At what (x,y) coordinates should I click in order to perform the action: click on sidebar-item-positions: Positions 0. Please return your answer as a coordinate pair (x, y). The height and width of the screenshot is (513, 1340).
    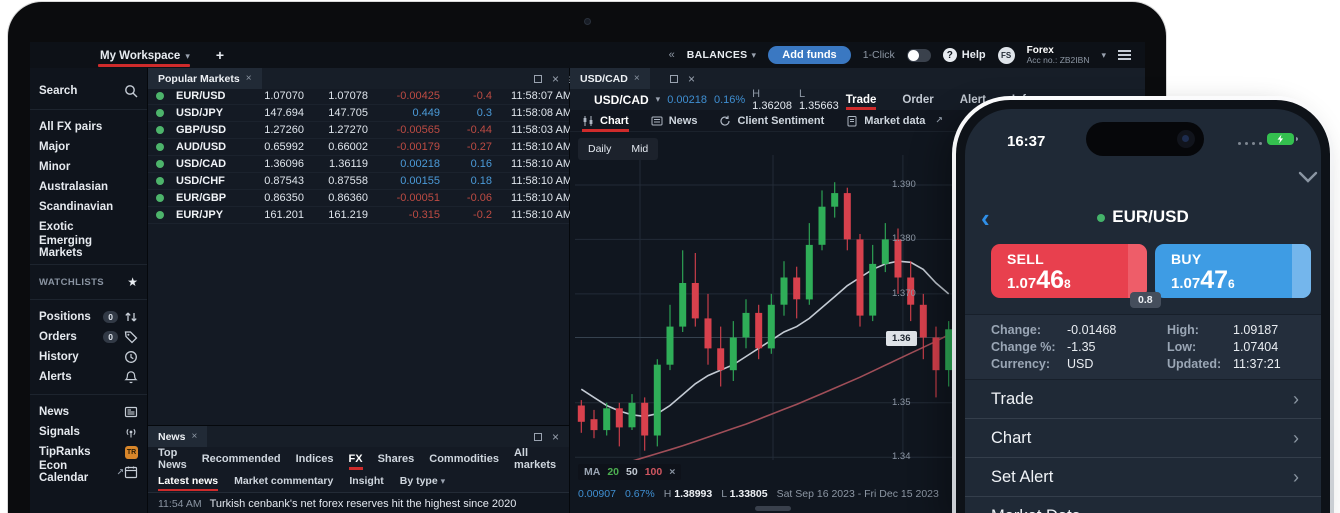
    Looking at the image, I should click on (88, 317).